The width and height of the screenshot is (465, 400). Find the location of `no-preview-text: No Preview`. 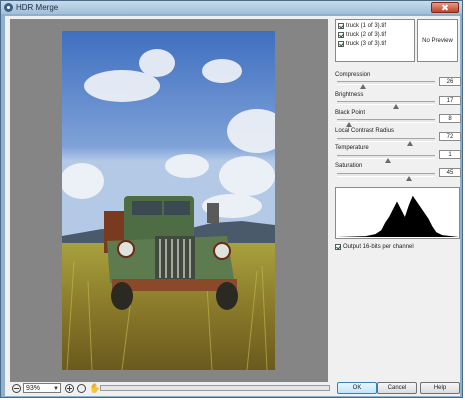

no-preview-text: No Preview is located at coordinates (437, 41).